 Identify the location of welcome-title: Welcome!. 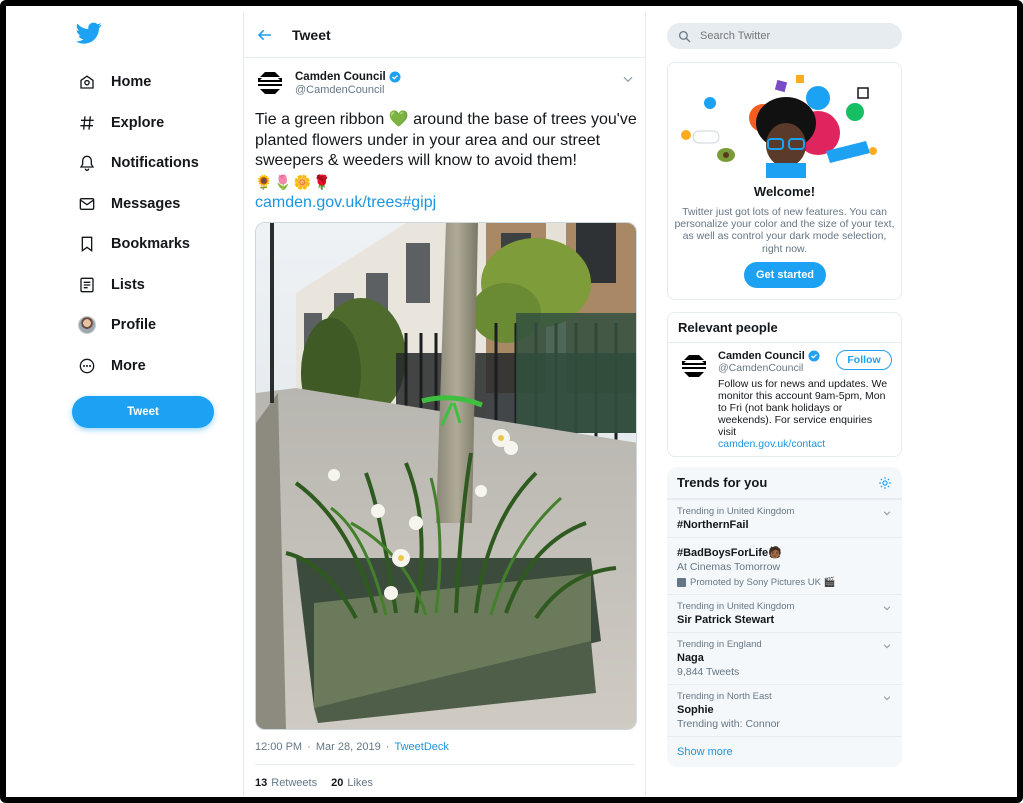
(784, 191).